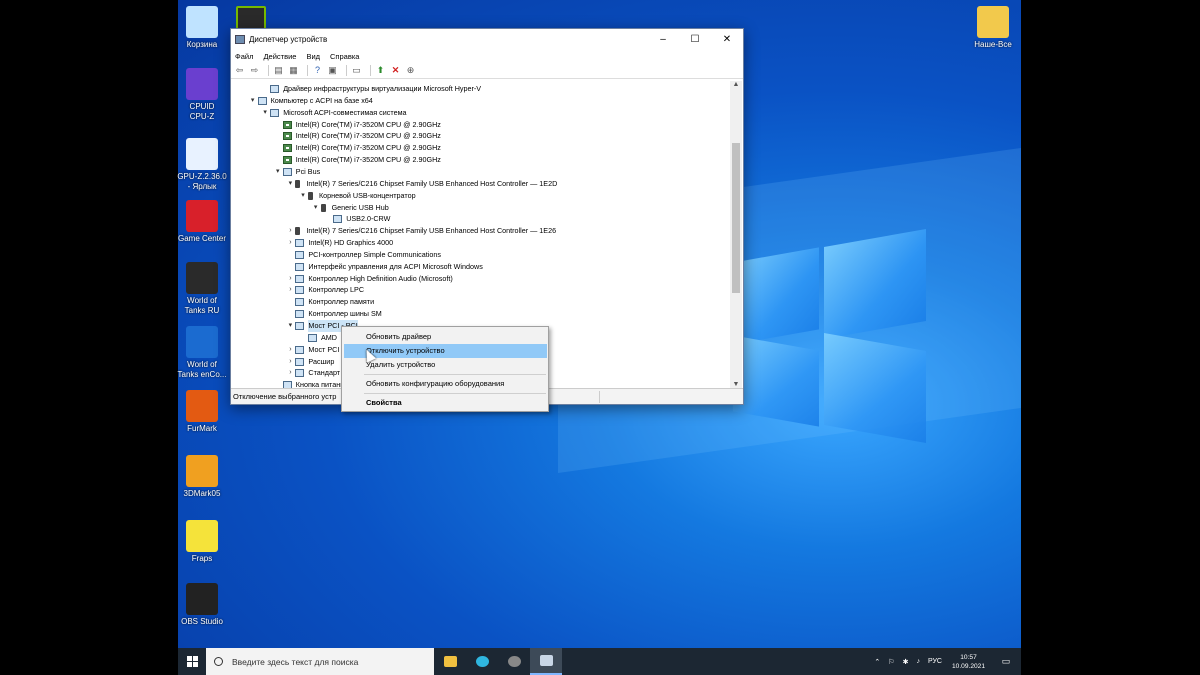 The width and height of the screenshot is (1200, 675). Describe the element at coordinates (695, 39) in the screenshot. I see `maximize-button: ☐` at that location.